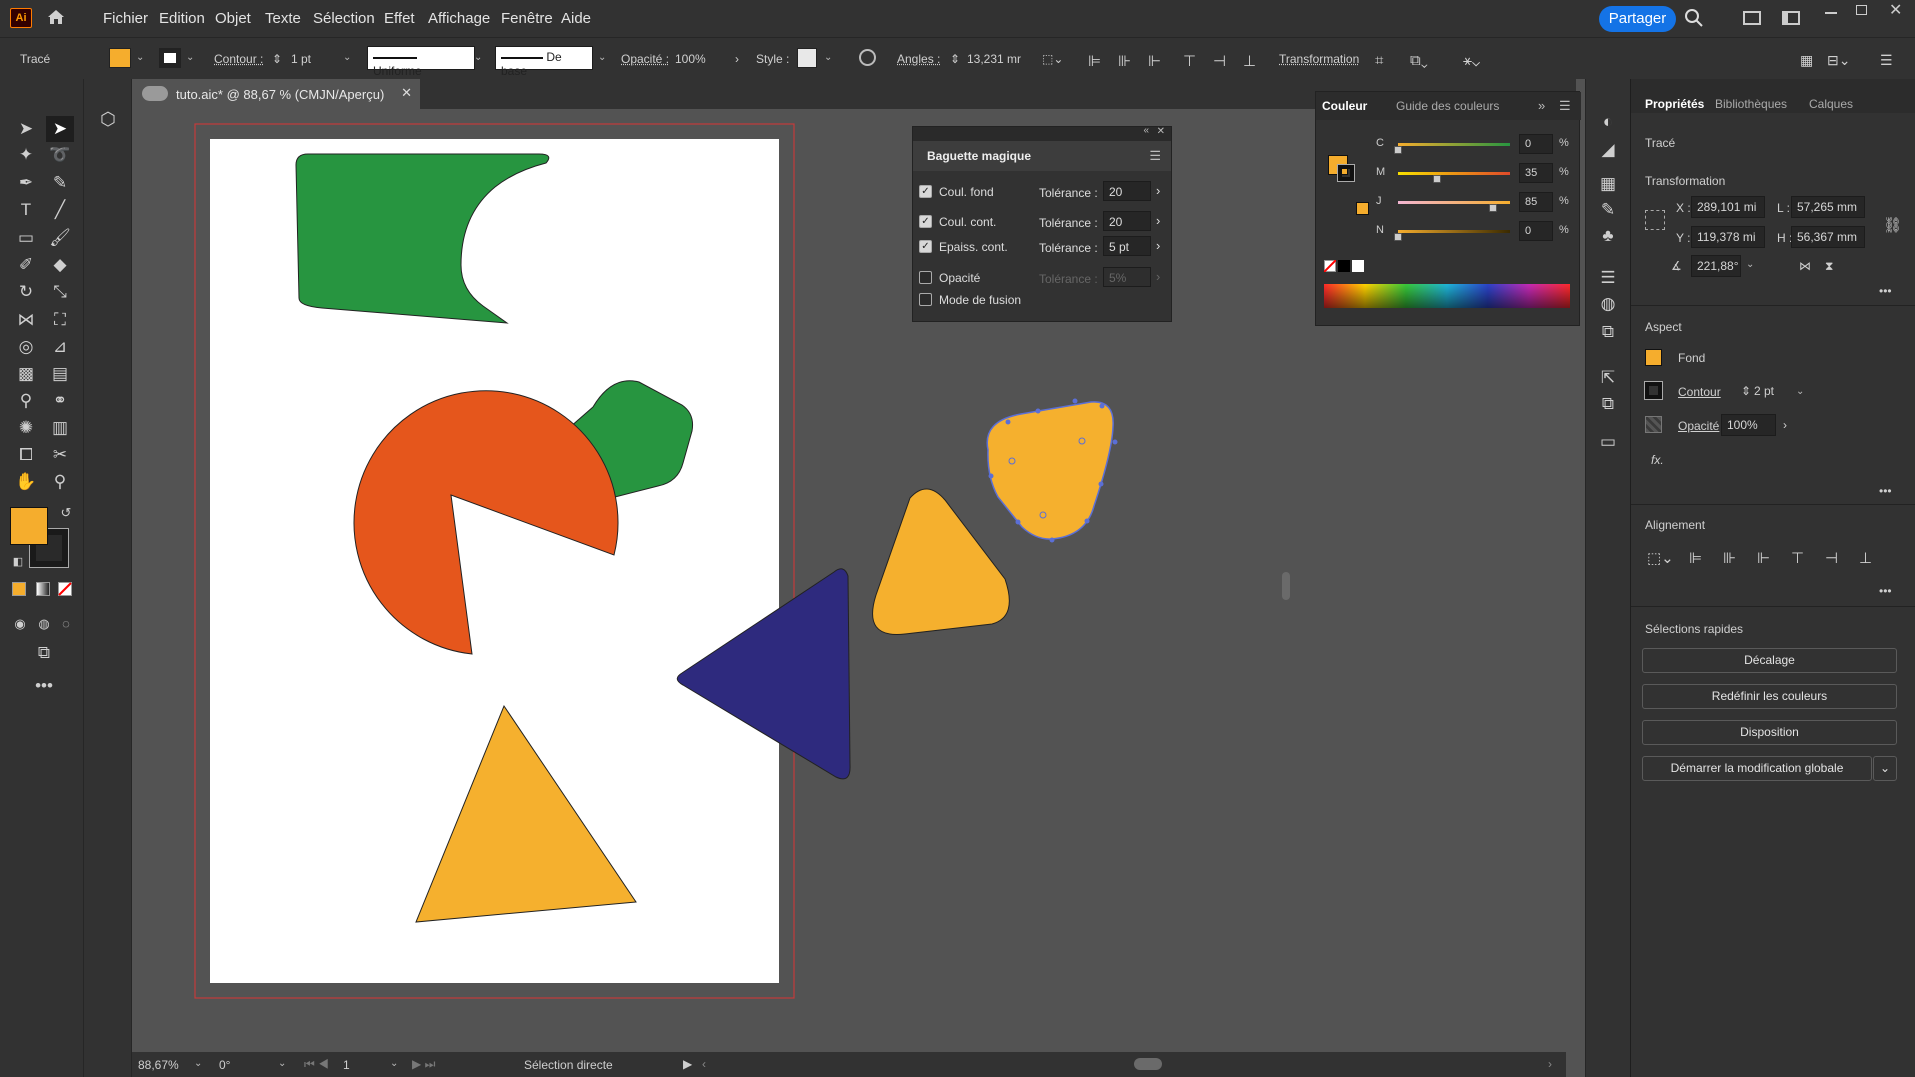 The height and width of the screenshot is (1077, 1915). Describe the element at coordinates (1763, 558) in the screenshot. I see `align-right-icon: ⊩` at that location.